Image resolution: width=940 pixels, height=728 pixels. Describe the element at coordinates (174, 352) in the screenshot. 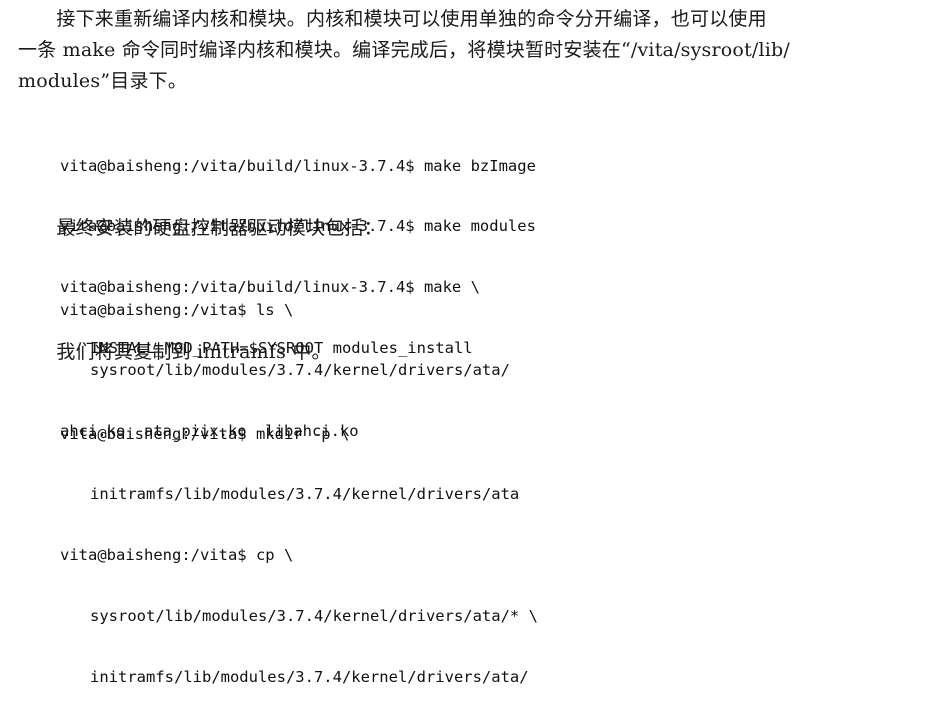

I see `paragraph-copy: 我们将其复制到 initramfs 中。` at that location.